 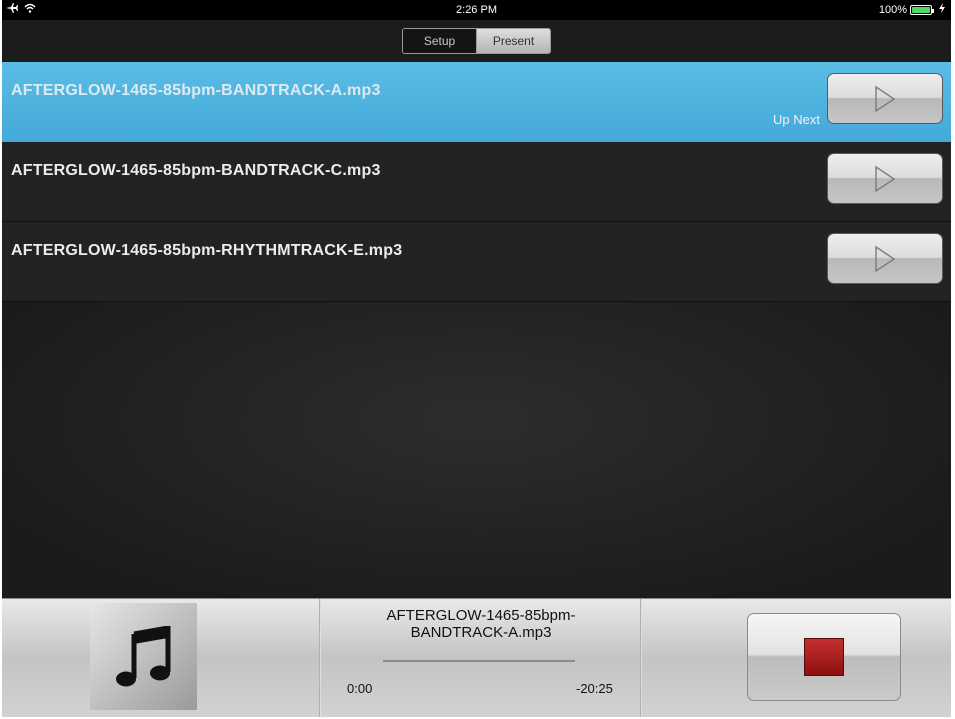 What do you see at coordinates (476, 262) in the screenshot?
I see `track-row: AFTERGLOW-1465-85bpm-RHYTHMTRACK-E.mp3` at bounding box center [476, 262].